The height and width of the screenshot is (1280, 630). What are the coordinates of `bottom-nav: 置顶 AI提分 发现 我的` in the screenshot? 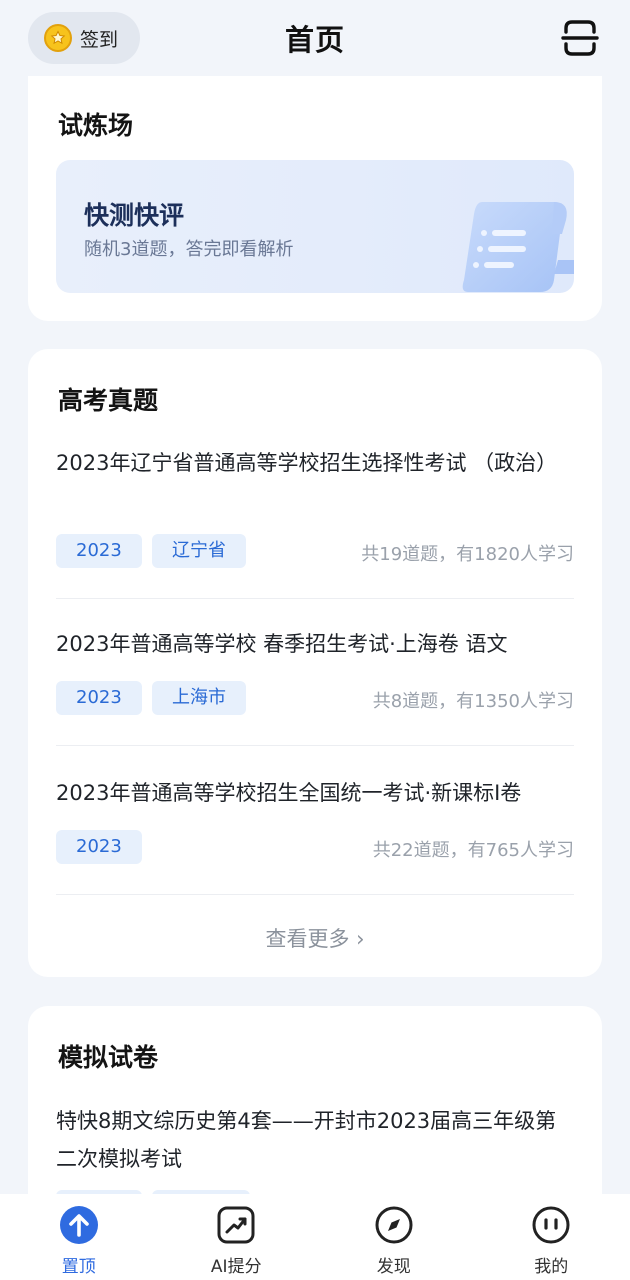 It's located at (315, 1237).